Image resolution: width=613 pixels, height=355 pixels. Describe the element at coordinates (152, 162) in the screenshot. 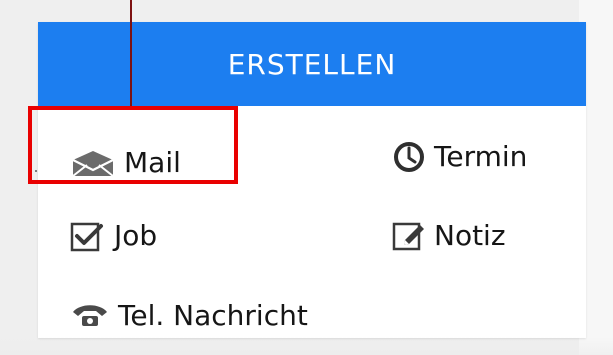

I see `menu-item-label-mail: Mail` at that location.